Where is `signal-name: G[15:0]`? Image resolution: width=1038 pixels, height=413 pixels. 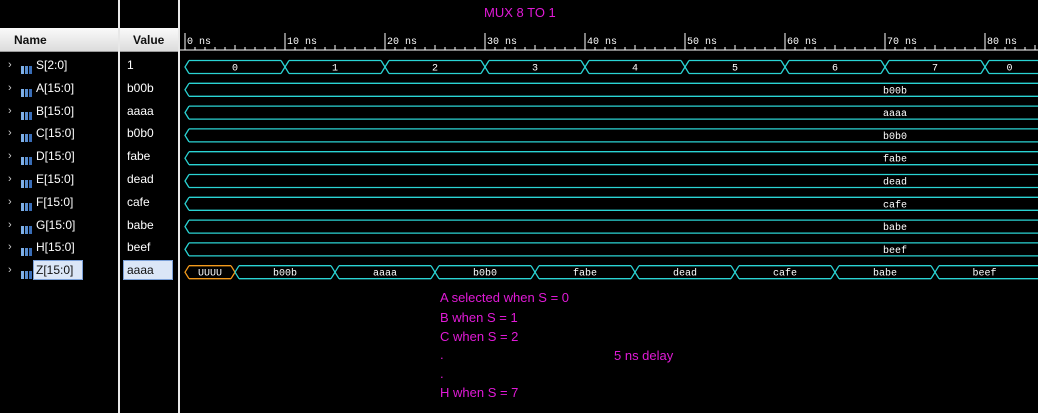
signal-name: G[15:0] is located at coordinates (56, 224).